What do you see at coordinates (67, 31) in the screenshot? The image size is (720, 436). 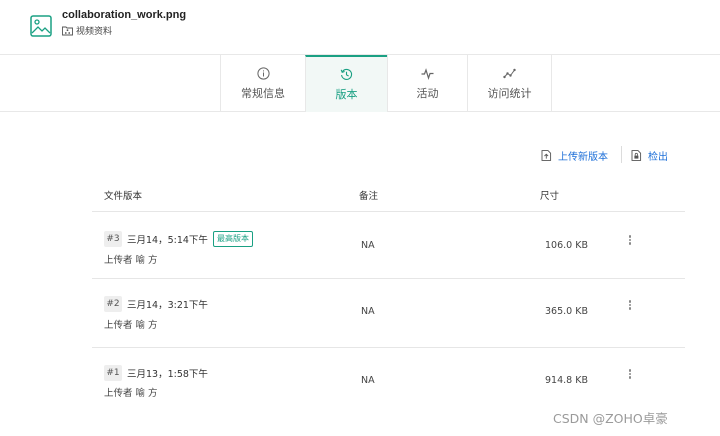 I see `shared-folder-icon` at bounding box center [67, 31].